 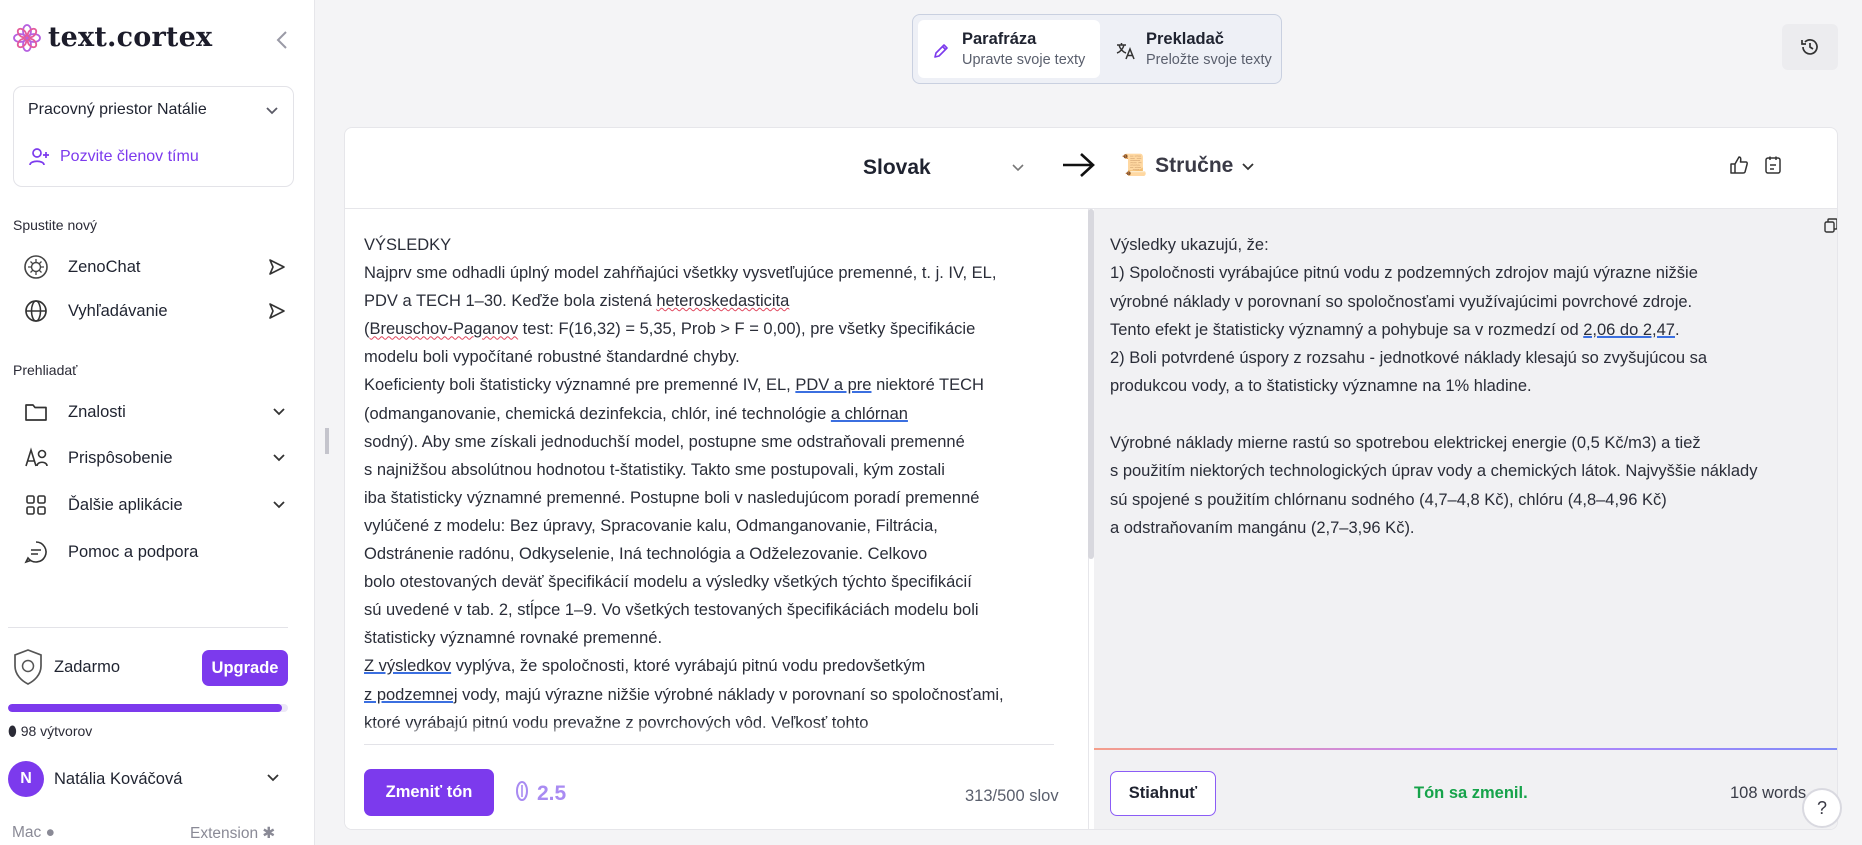 I want to click on sidebar-item-label: Pomoc a podpora, so click(x=133, y=551).